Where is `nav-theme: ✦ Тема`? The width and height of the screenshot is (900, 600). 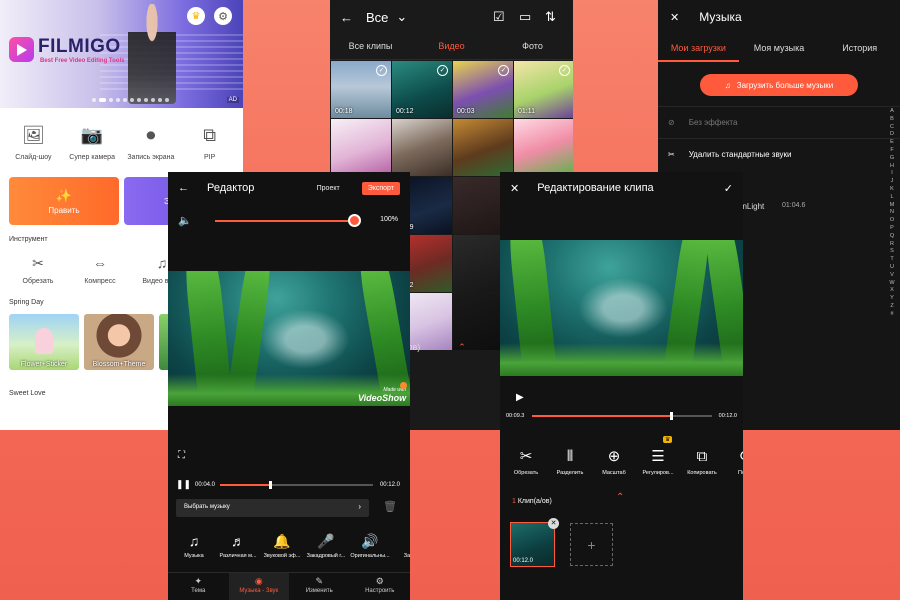
nav-theme: ✦ Тема is located at coordinates (198, 586).